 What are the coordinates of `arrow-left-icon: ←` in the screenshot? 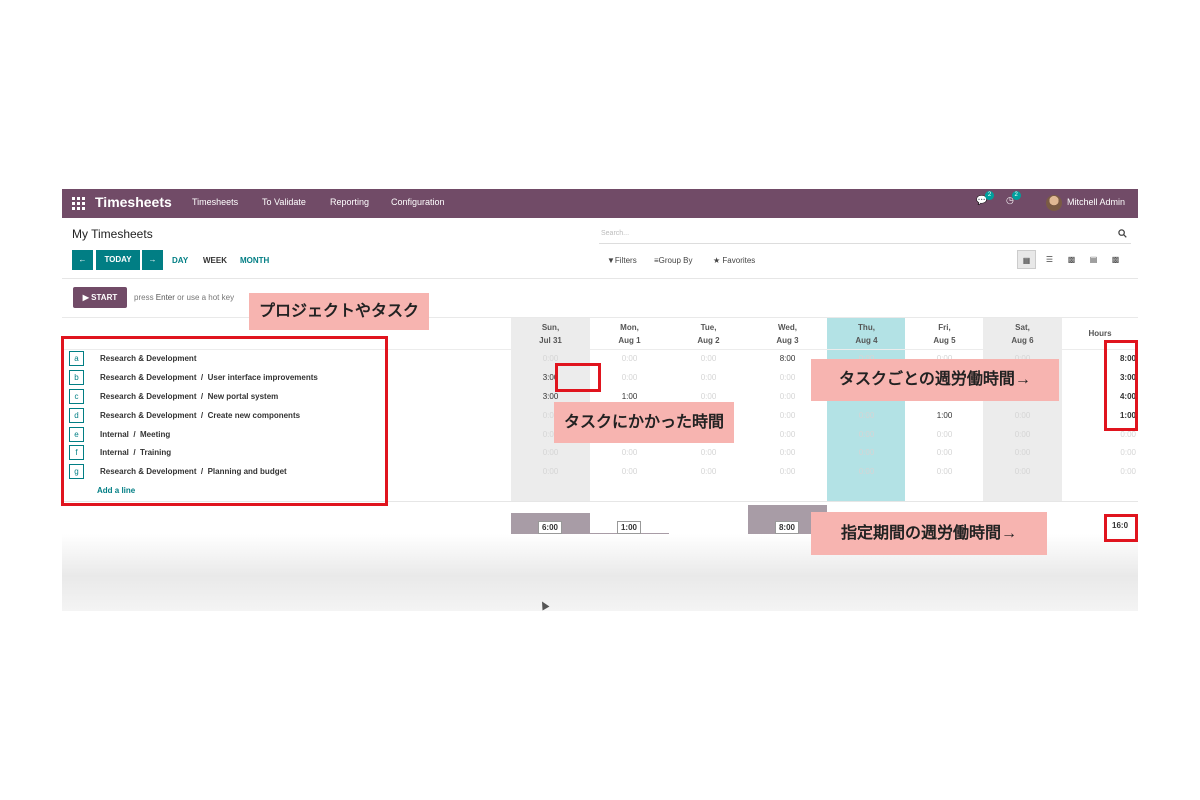 It's located at (82, 259).